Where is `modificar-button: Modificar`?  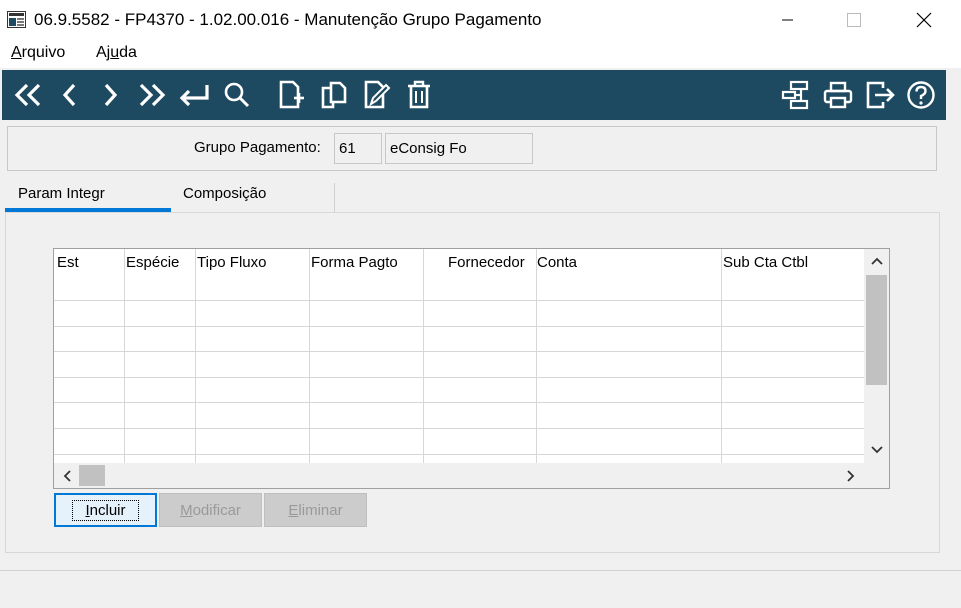 modificar-button: Modificar is located at coordinates (210, 510).